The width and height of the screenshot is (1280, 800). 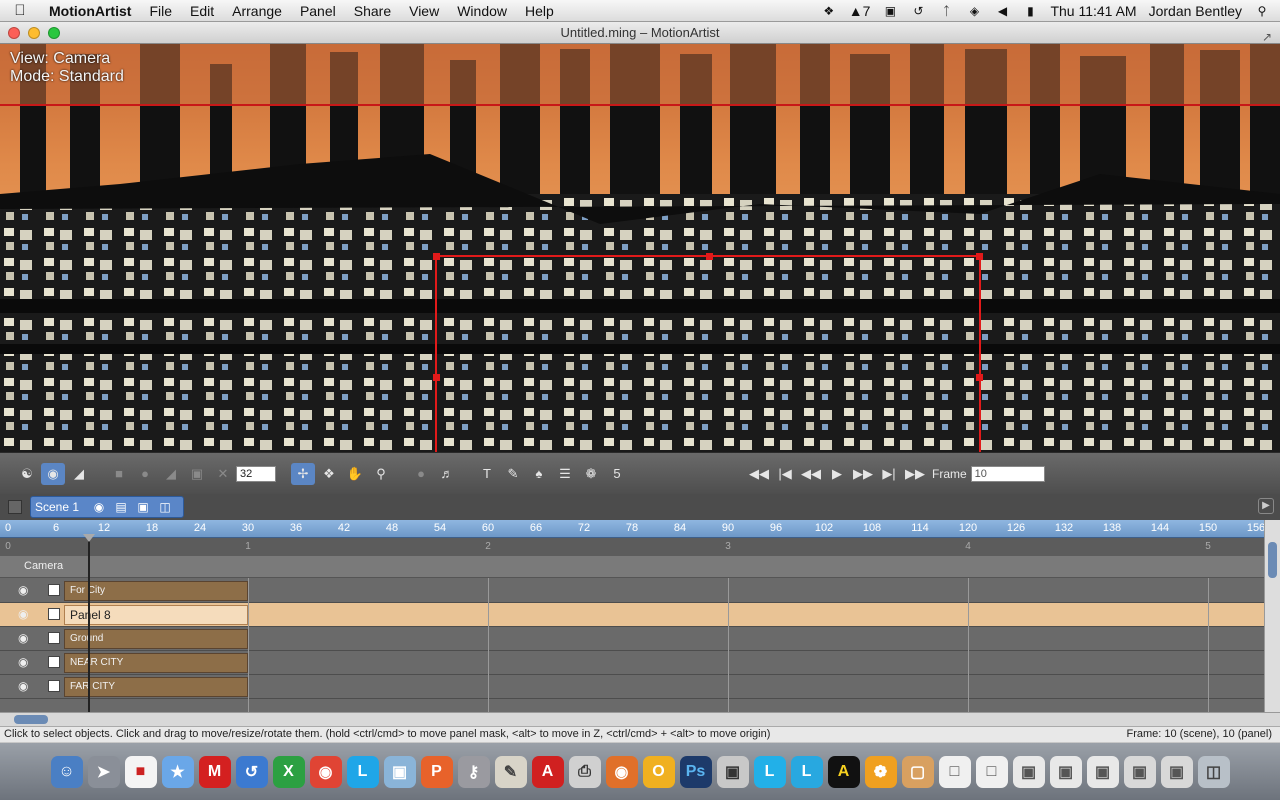 I want to click on layer-name: FAR CITY, so click(x=156, y=687).